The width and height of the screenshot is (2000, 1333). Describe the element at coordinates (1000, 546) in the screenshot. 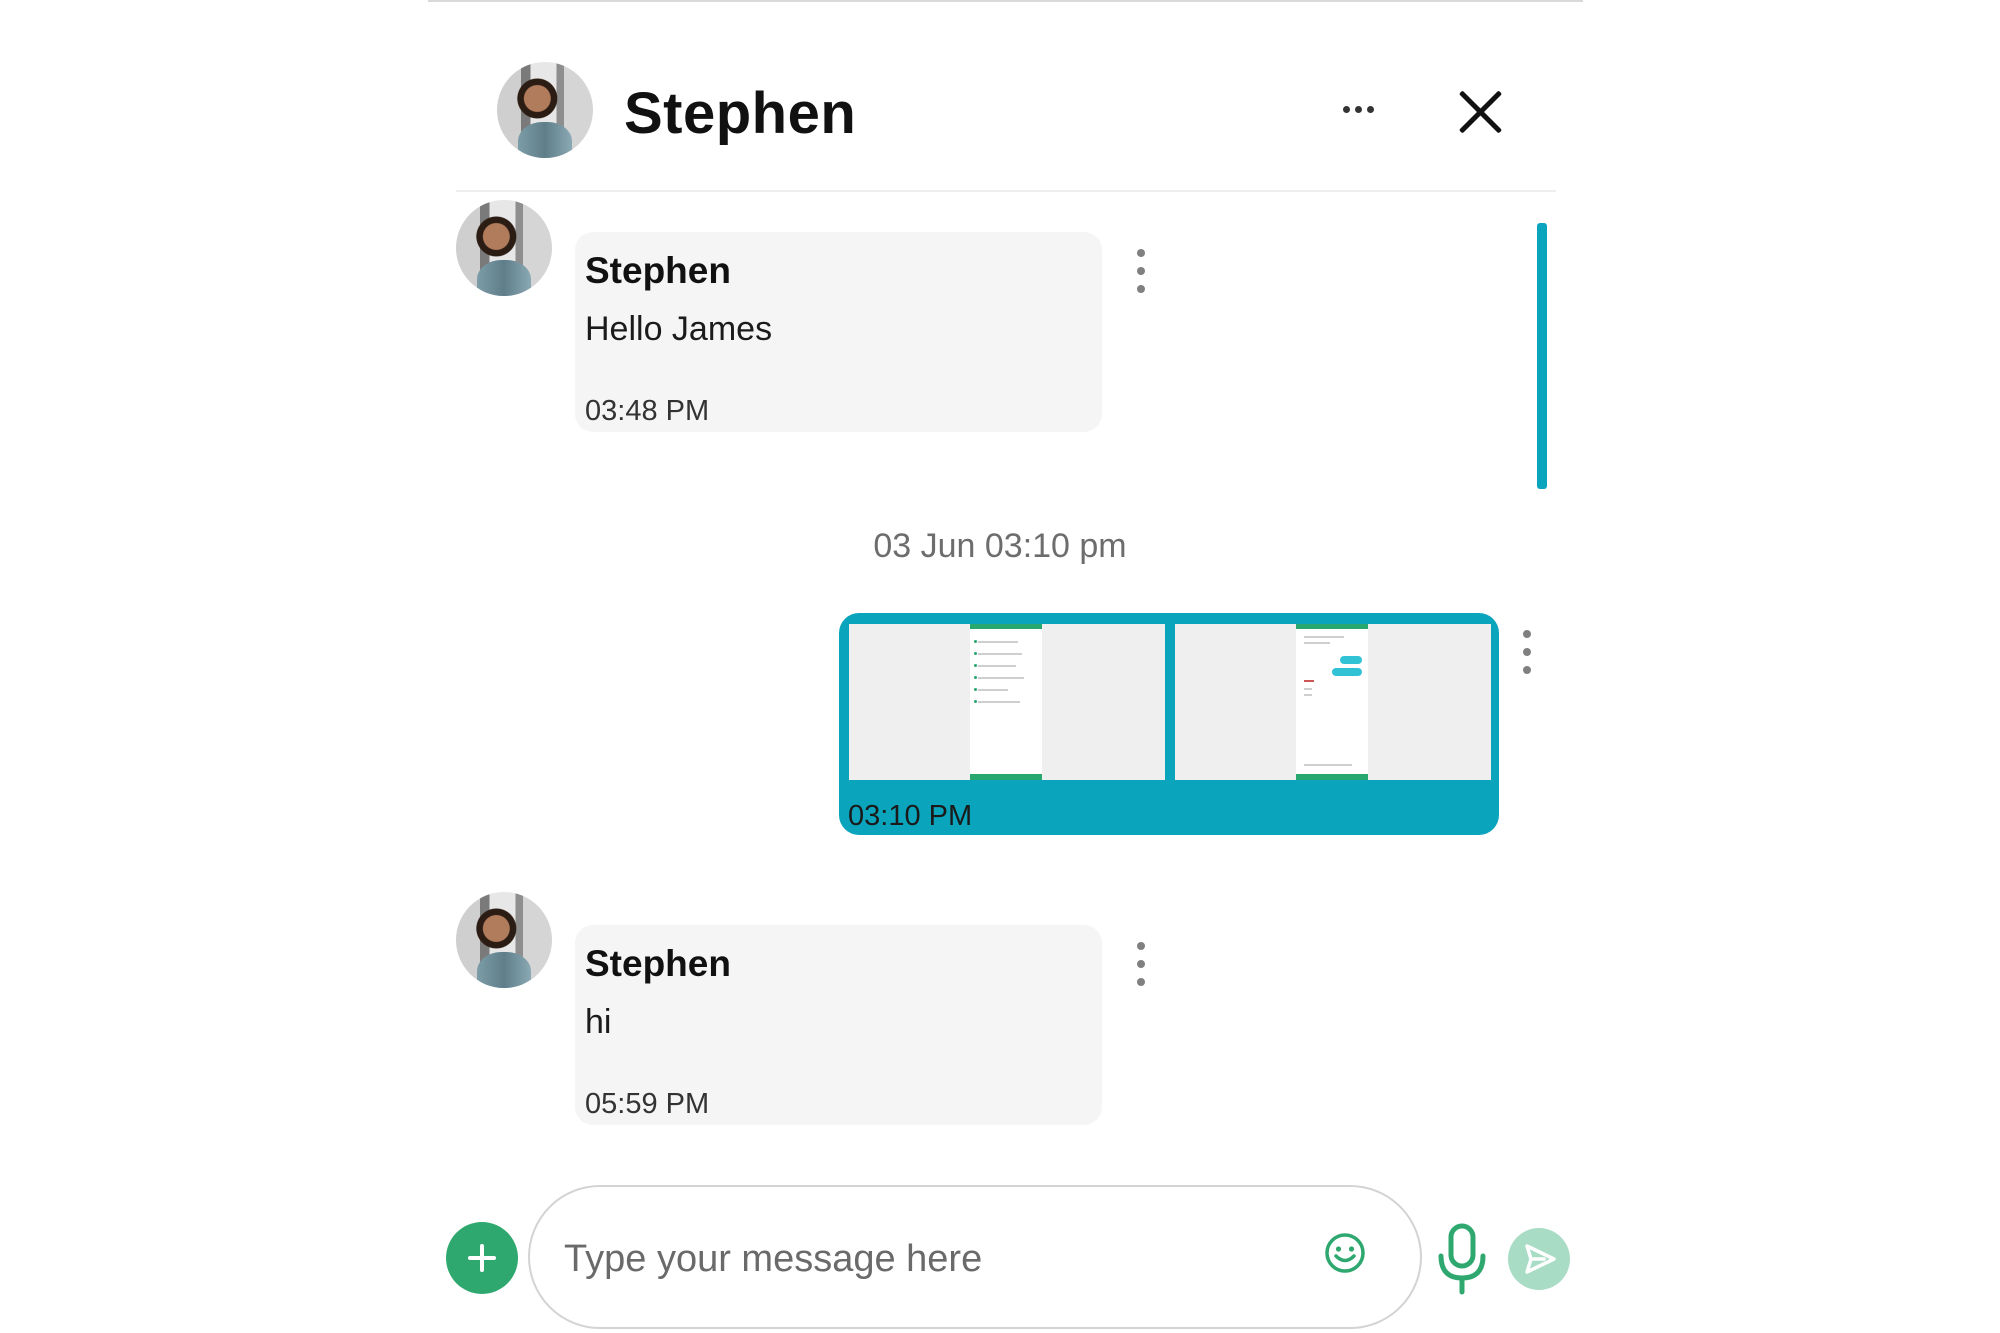

I see `date-separator: 03 Jun 03:10 pm` at that location.